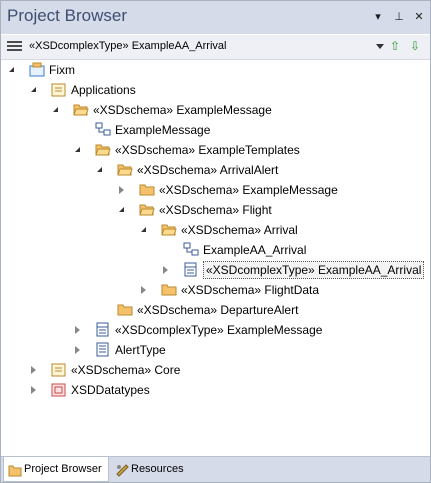 The width and height of the screenshot is (431, 483). I want to click on tree-item-label: Fixm, so click(62, 70).